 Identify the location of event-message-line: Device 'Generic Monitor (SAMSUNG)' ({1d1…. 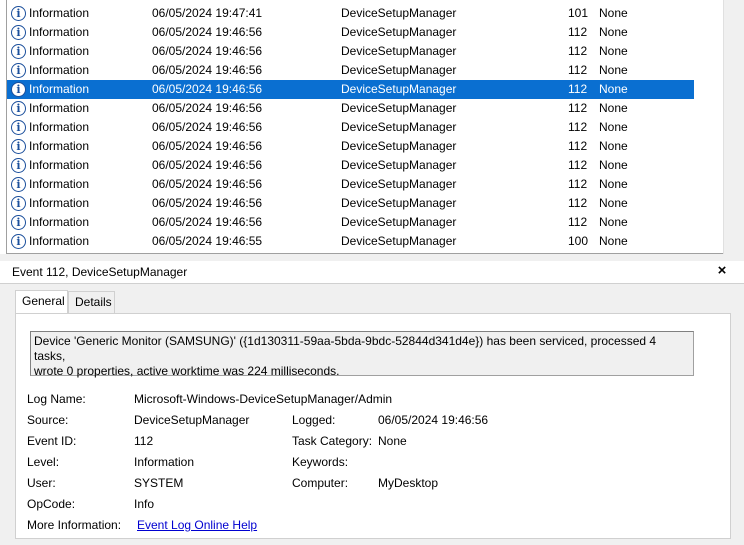
(345, 348).